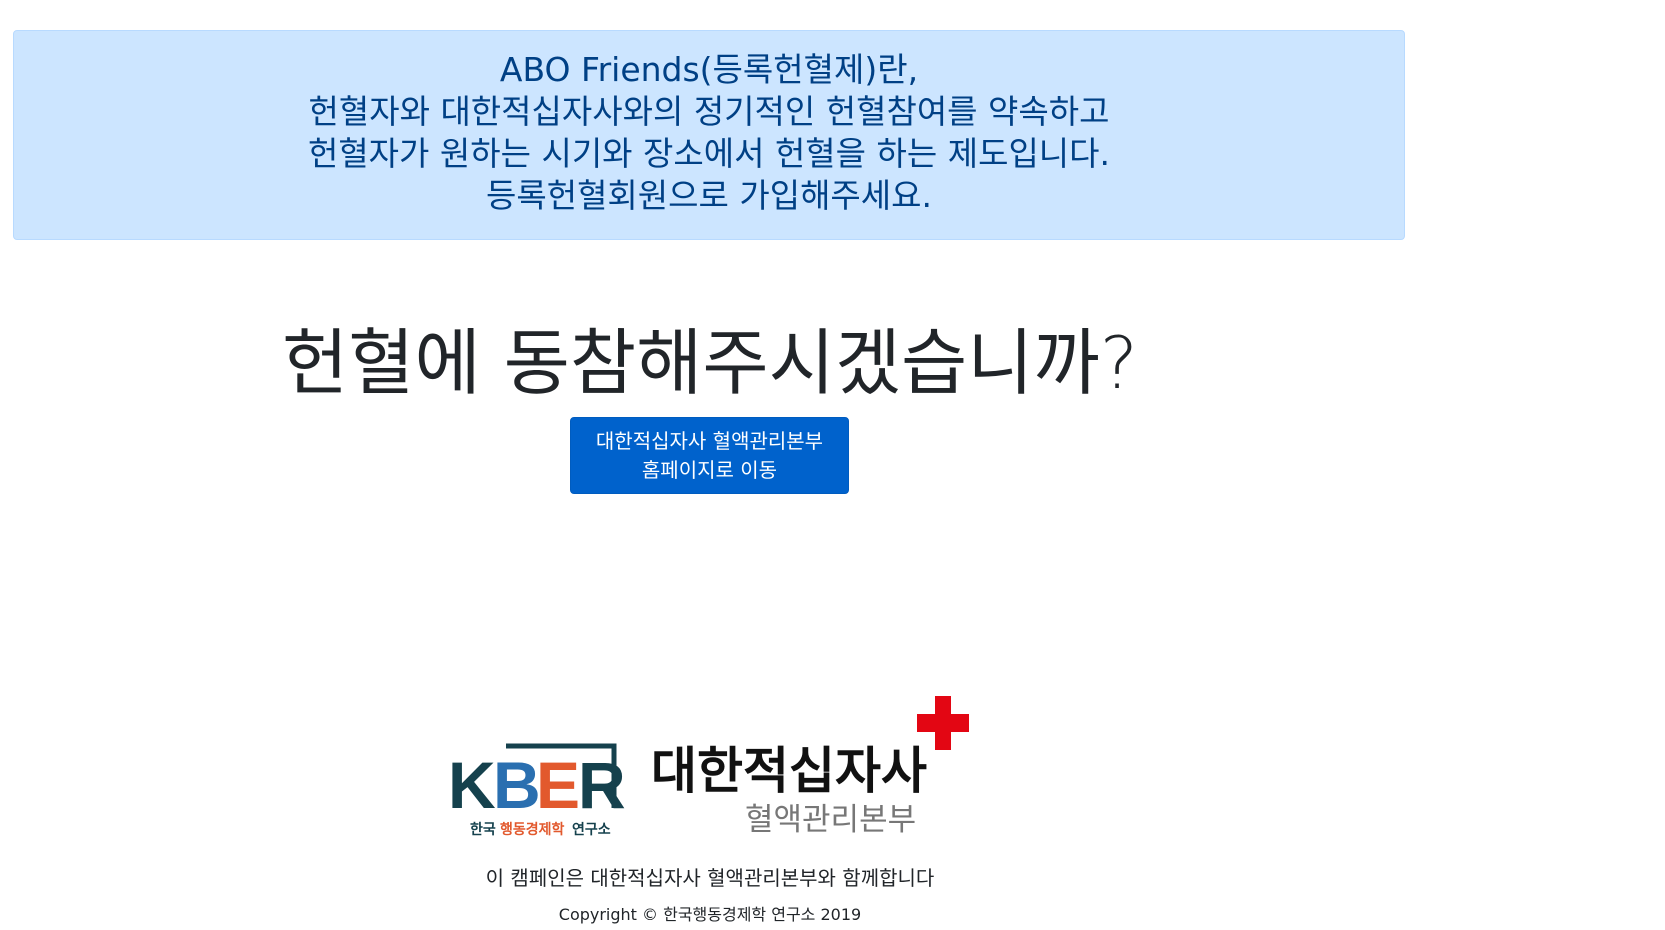  I want to click on korean-red-cross-logo: 대한적십자사 혈액관리본부, so click(810, 765).